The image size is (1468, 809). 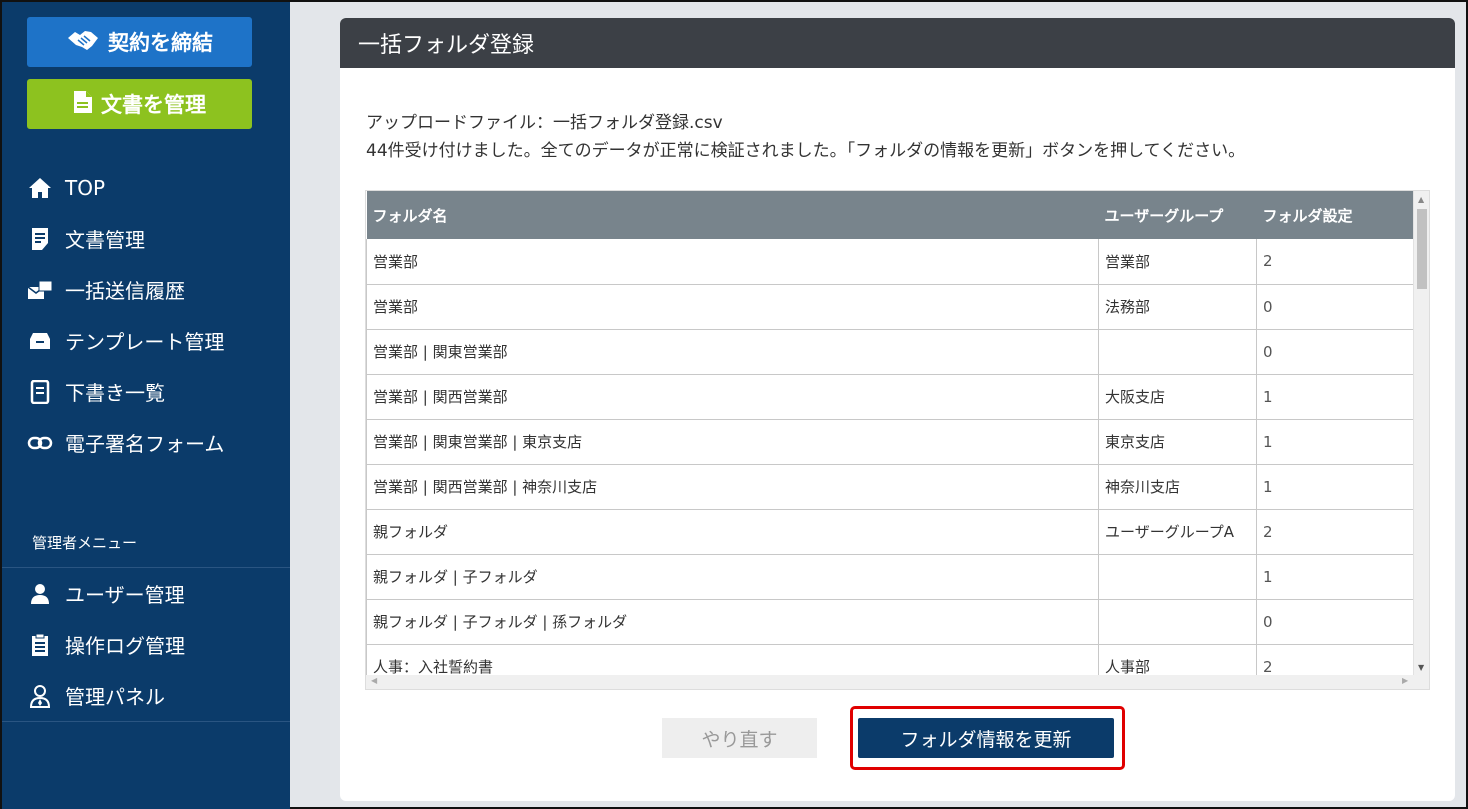 I want to click on scroll-down-arrow-icon: ▼, so click(x=1421, y=667).